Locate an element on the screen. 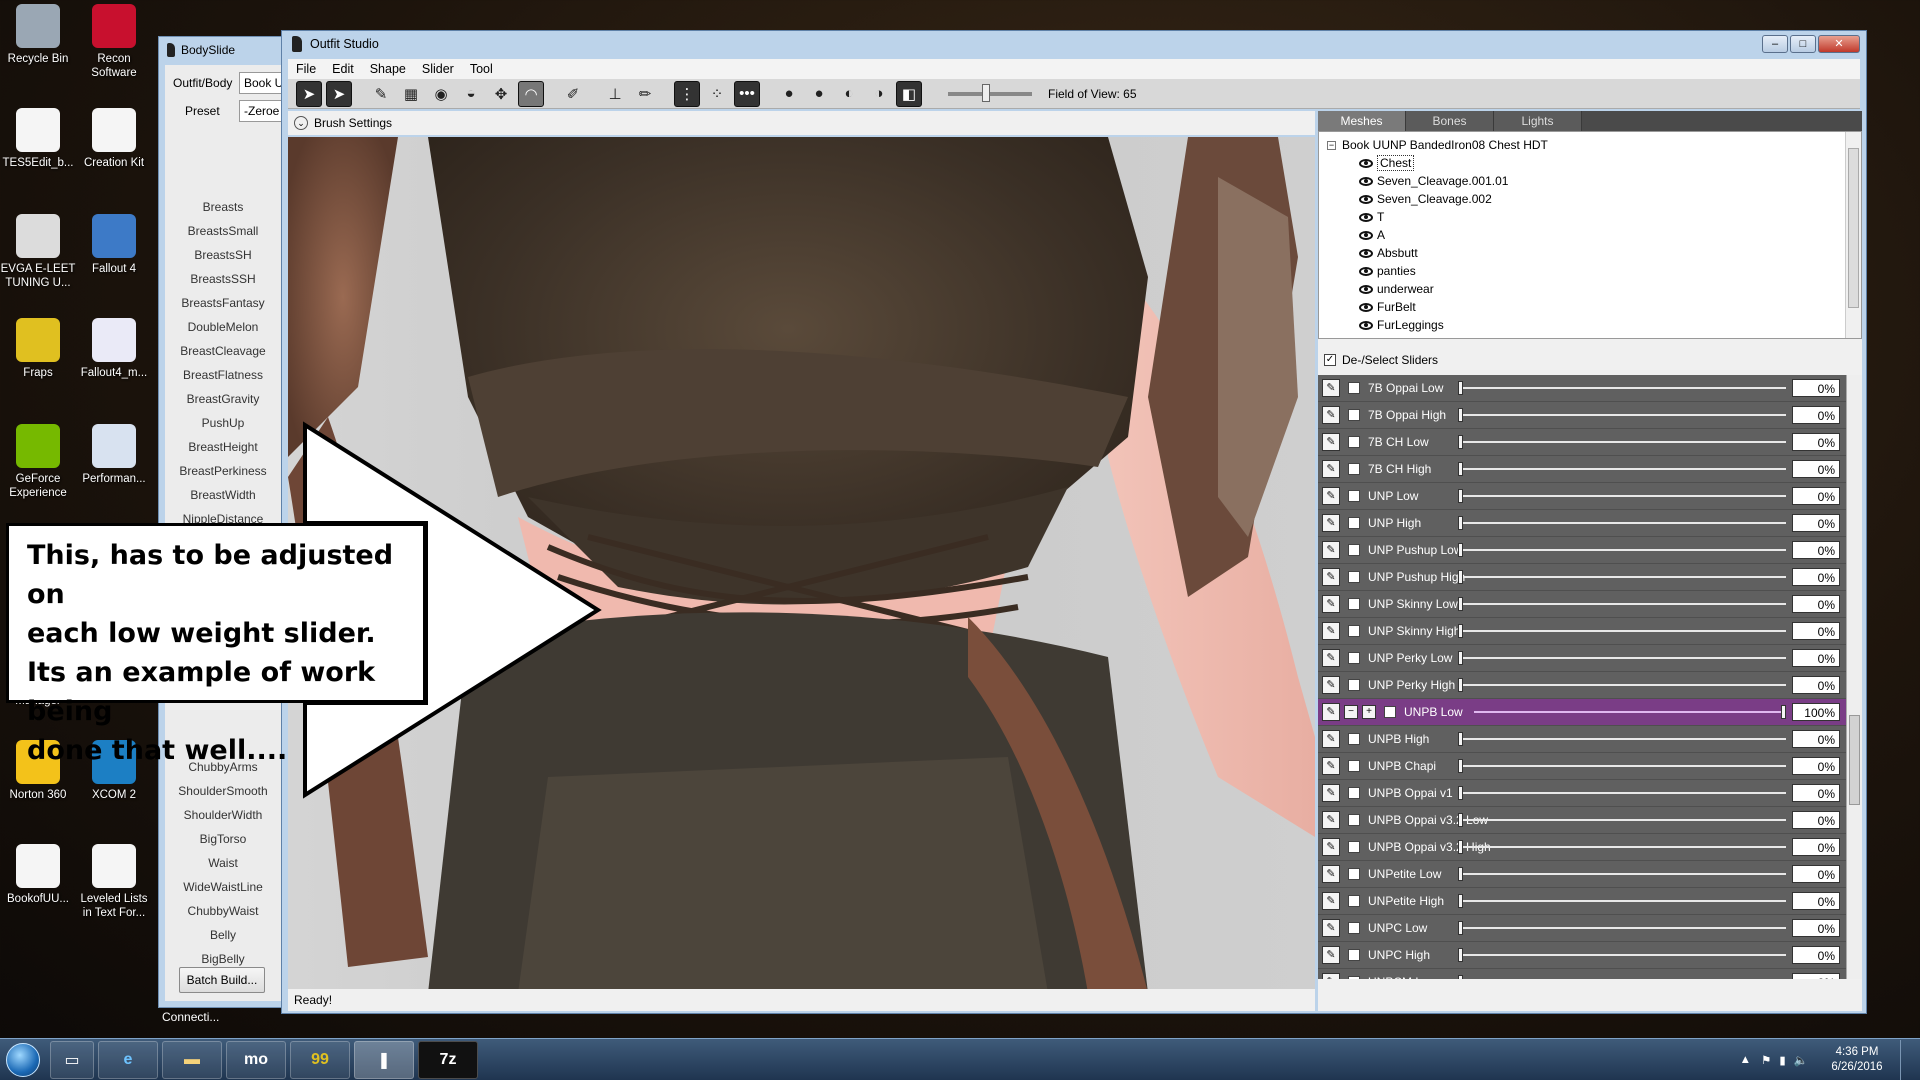 This screenshot has width=1920, height=1080. slider-scroll-thumb is located at coordinates (1854, 760).